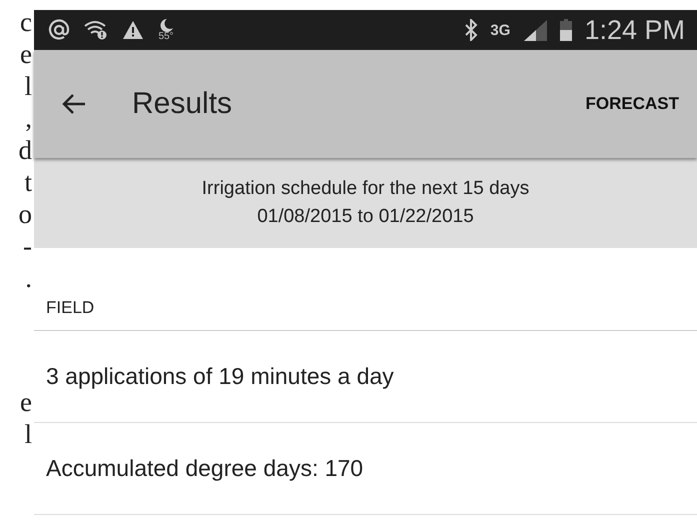 The width and height of the screenshot is (697, 525). Describe the element at coordinates (25, 150) in the screenshot. I see `page-text-fragment: d` at that location.